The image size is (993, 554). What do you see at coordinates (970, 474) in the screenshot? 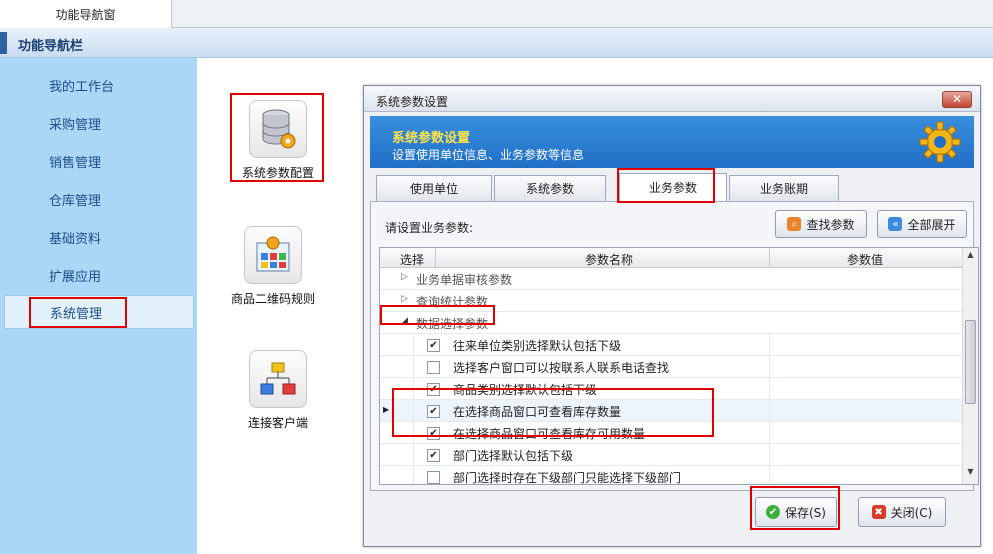
I see `scroll-down-icon: ▼` at bounding box center [970, 474].